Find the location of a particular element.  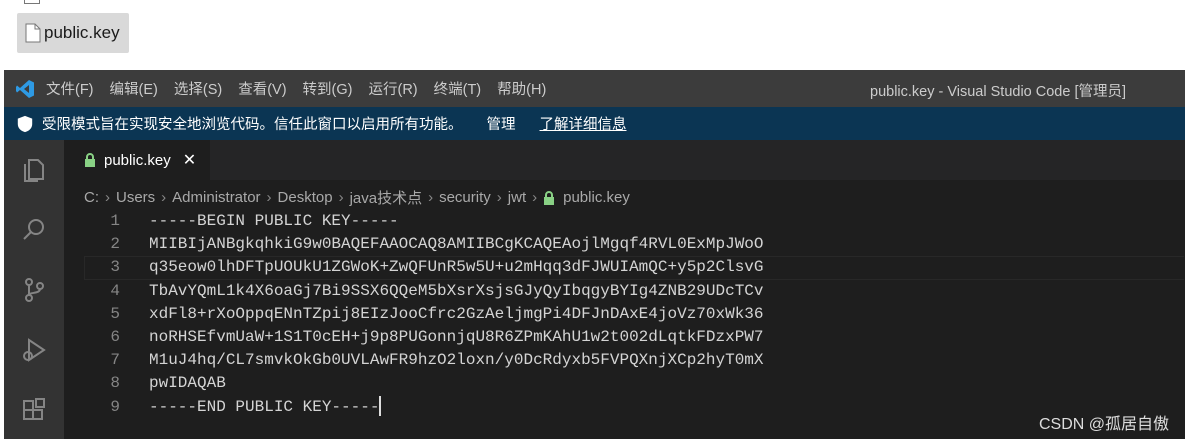

menu-item: 终端(T) is located at coordinates (458, 90).